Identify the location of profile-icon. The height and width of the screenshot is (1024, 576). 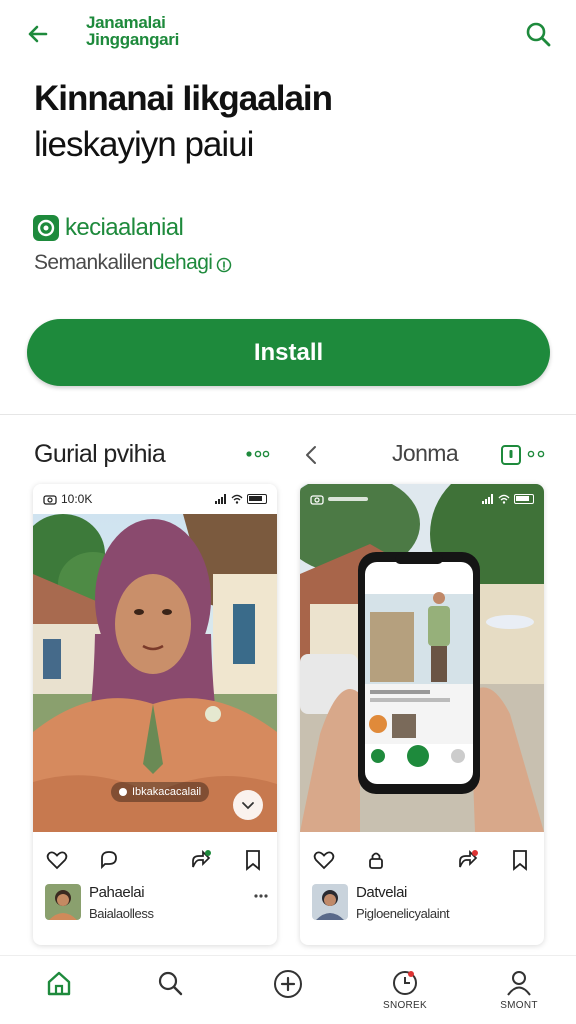
(519, 983).